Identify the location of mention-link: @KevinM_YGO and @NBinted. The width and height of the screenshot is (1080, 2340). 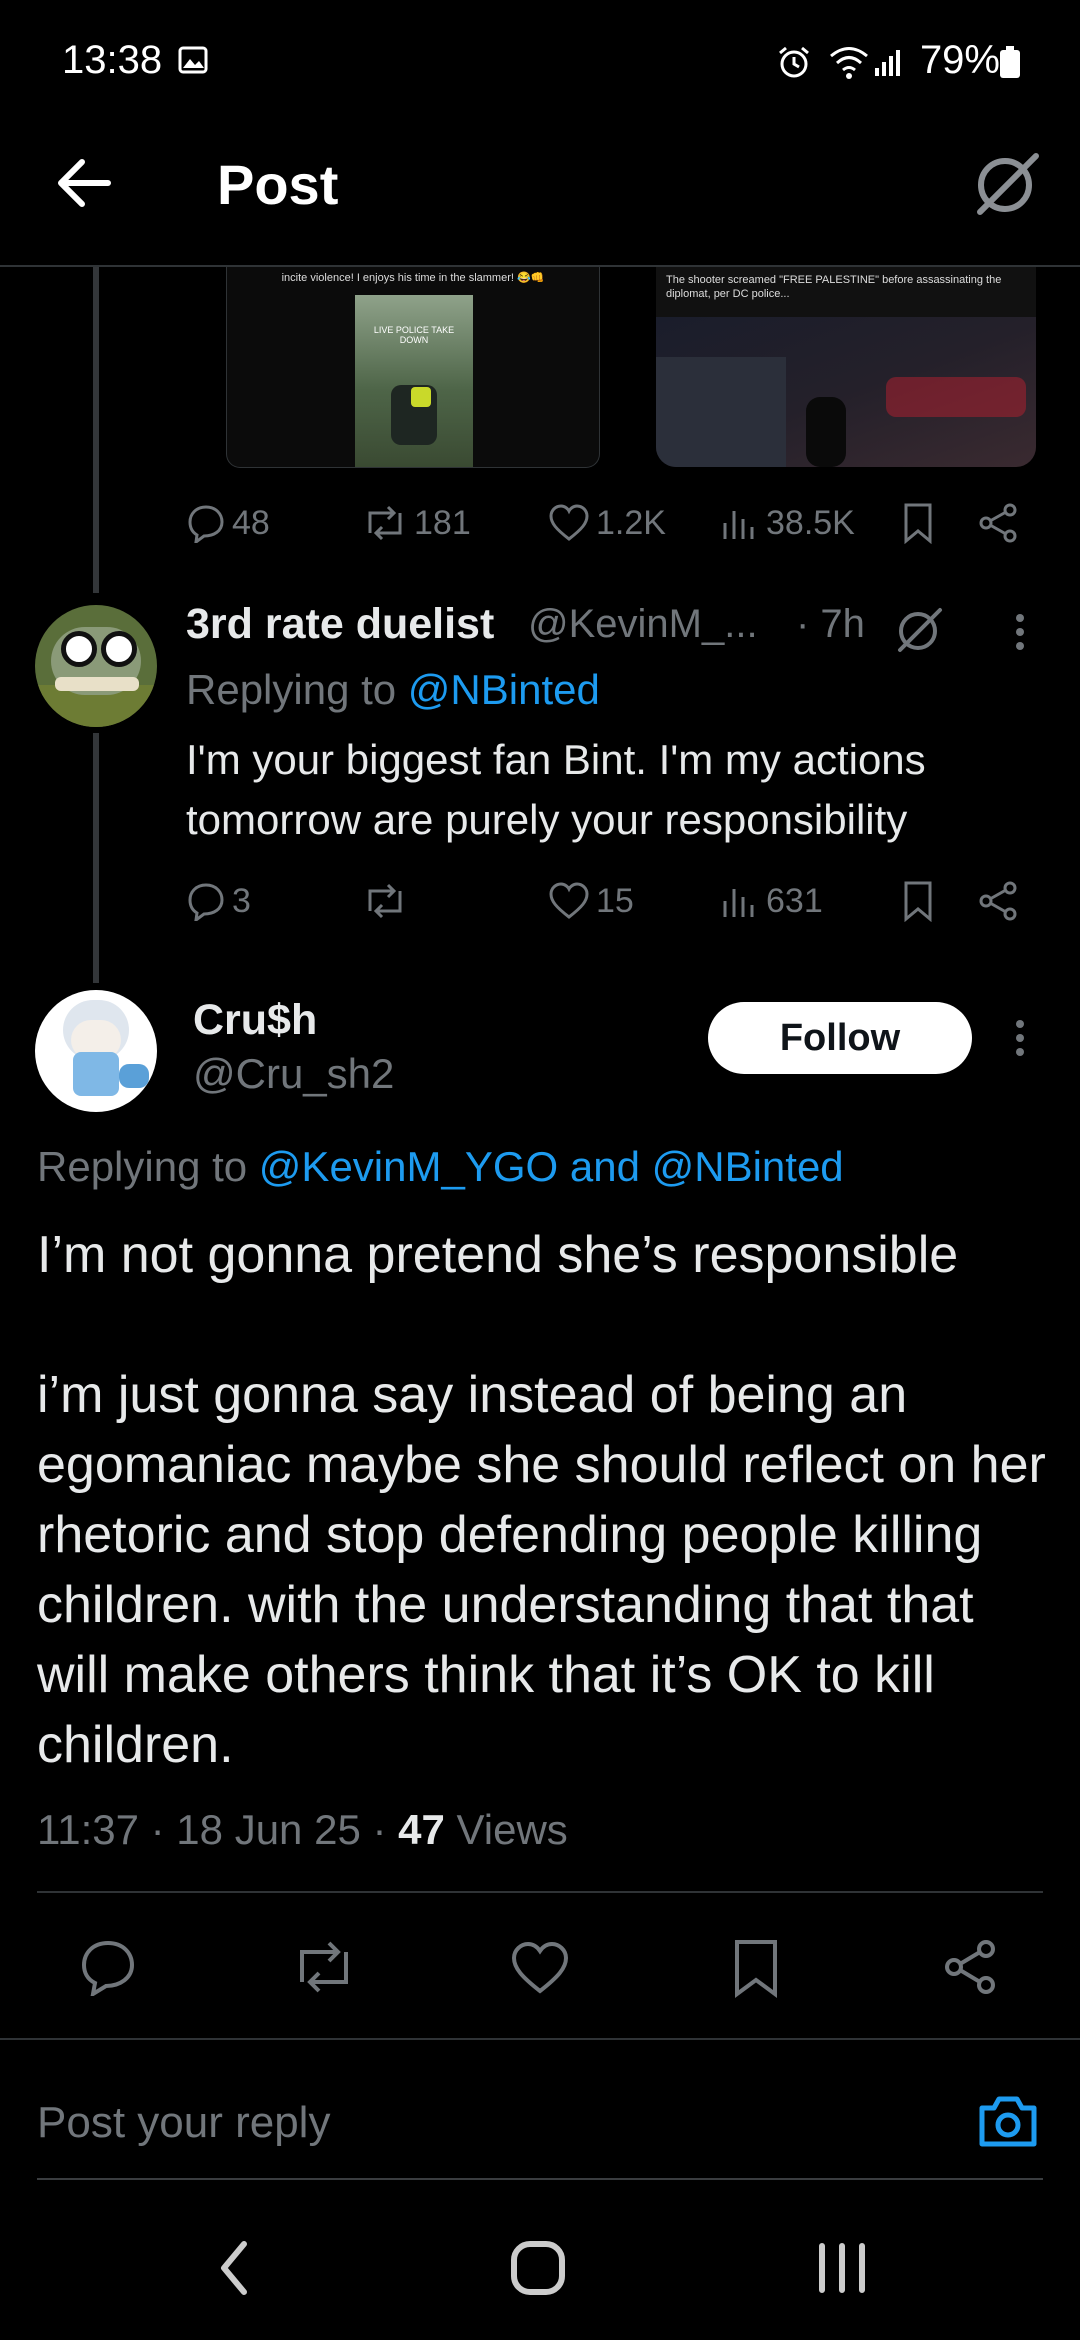
(551, 1166).